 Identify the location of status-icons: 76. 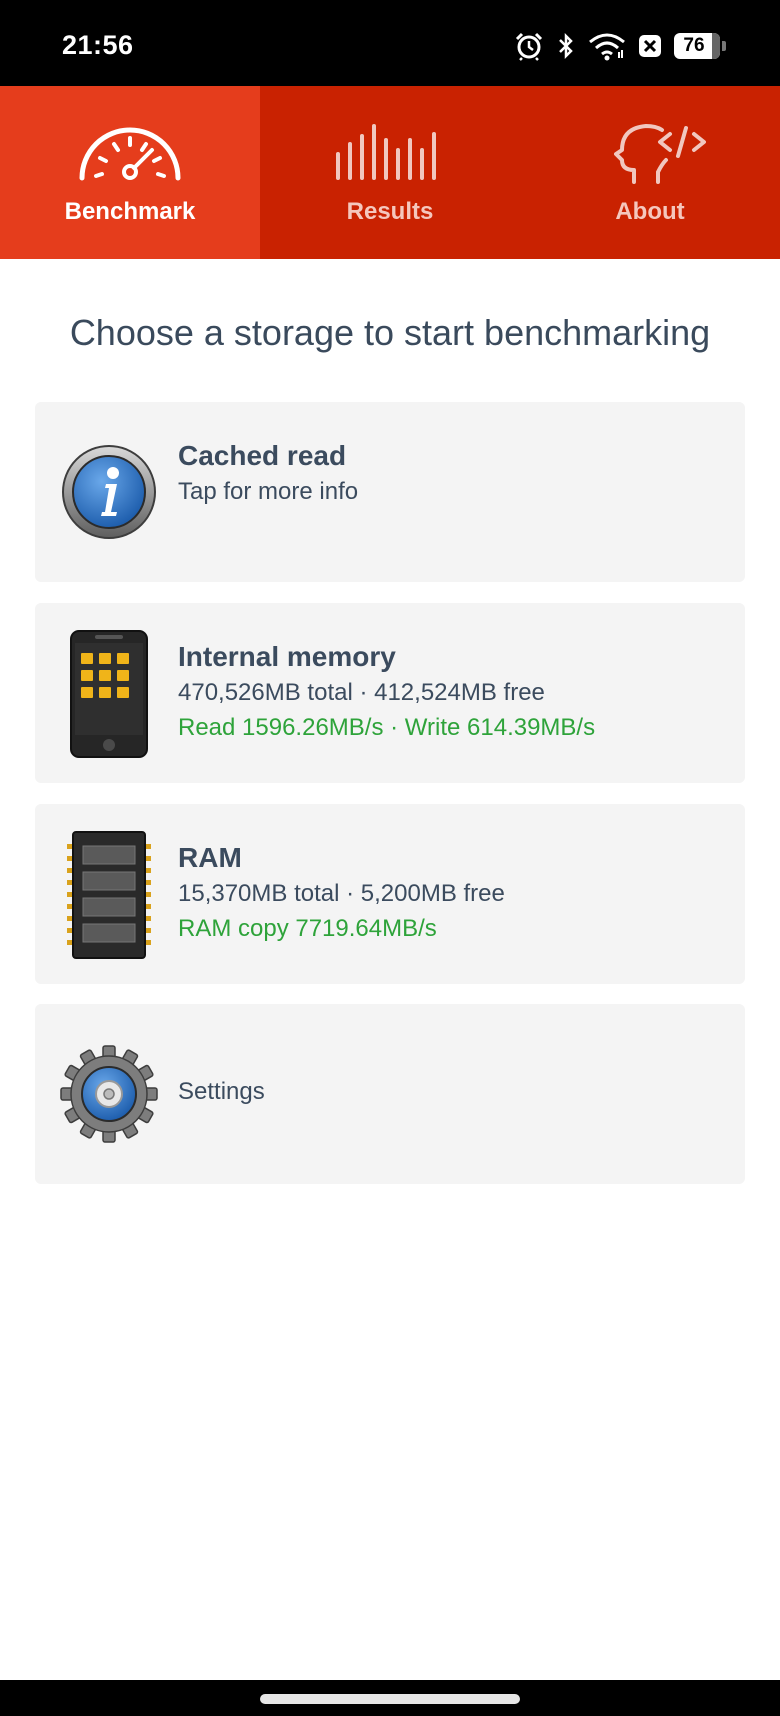
(620, 46).